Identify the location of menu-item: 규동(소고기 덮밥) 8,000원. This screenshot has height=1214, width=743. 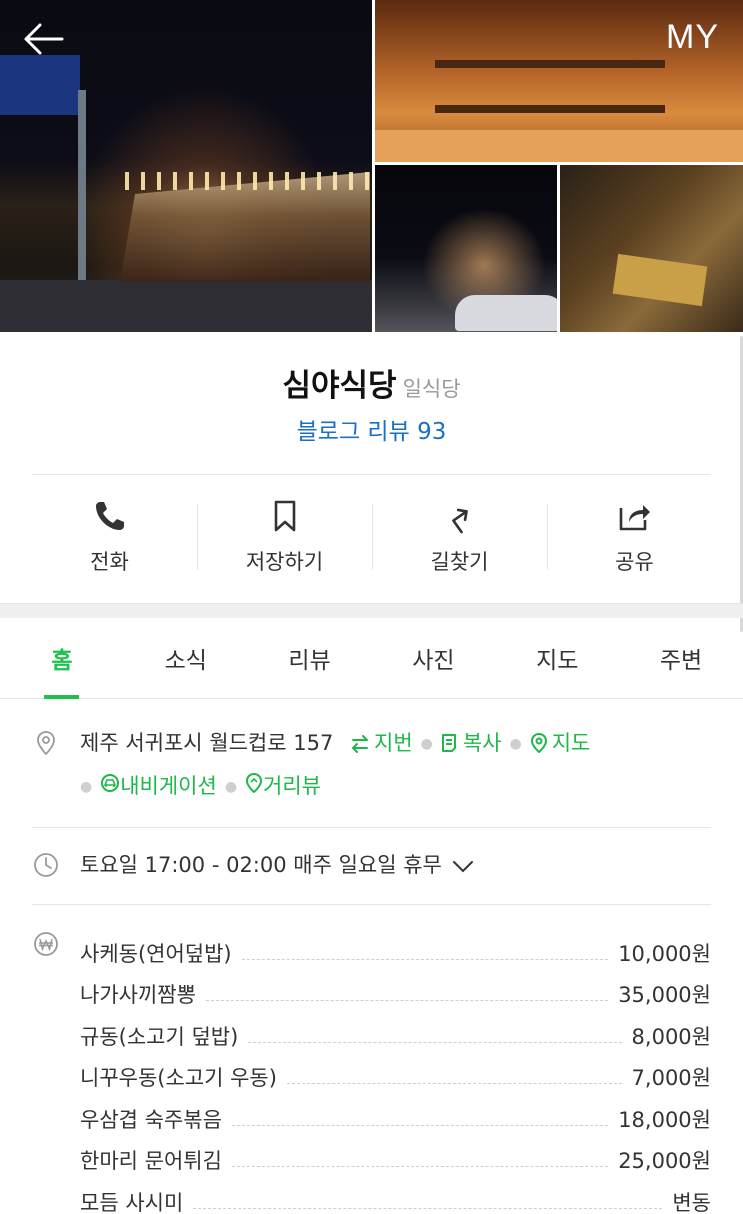
(395, 1030).